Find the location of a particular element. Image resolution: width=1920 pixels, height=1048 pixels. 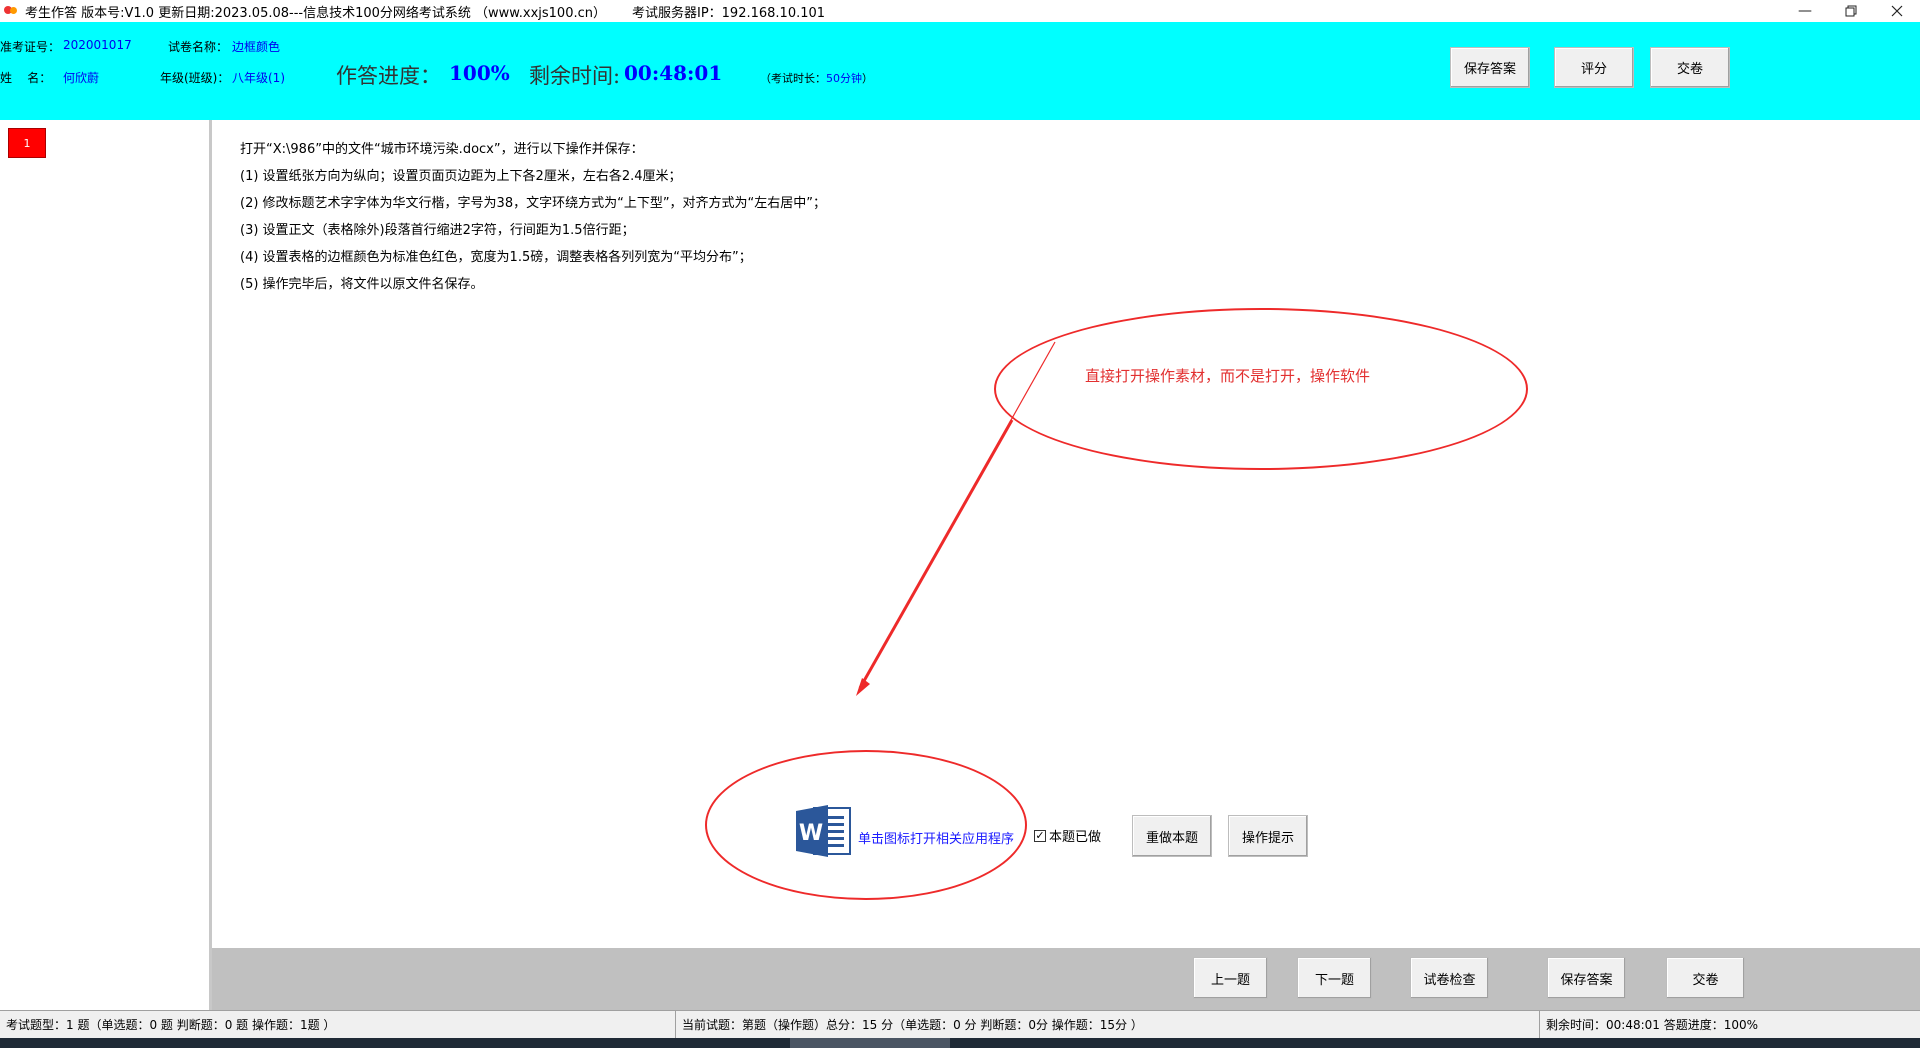

question-done-label: 本题已做 is located at coordinates (1075, 837).